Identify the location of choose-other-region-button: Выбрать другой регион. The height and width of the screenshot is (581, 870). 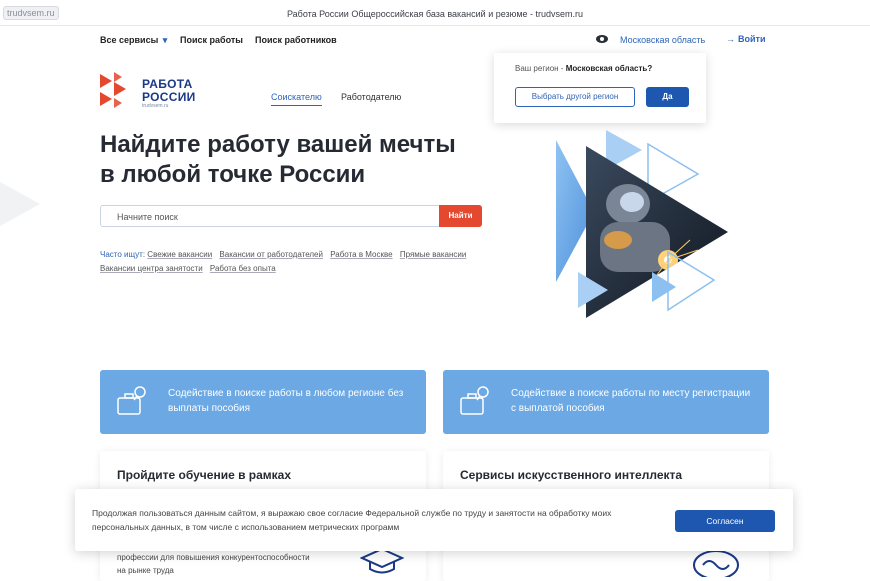
(575, 97).